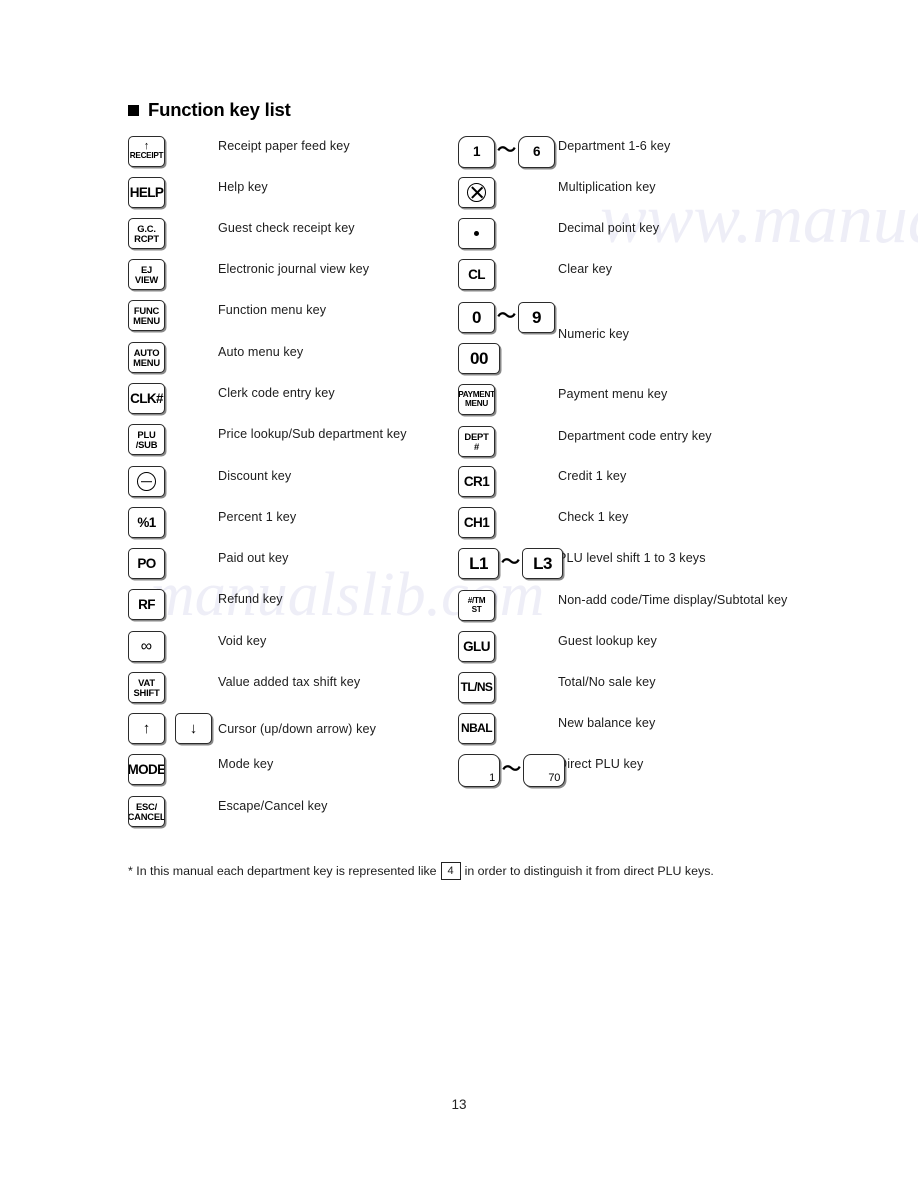 The height and width of the screenshot is (1188, 918). What do you see at coordinates (261, 352) in the screenshot?
I see `function-key-description: Auto menu key` at bounding box center [261, 352].